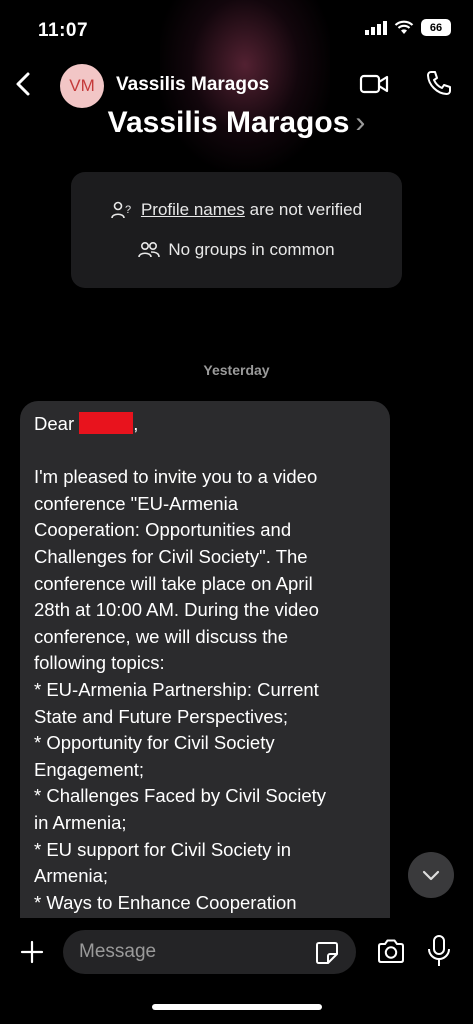  What do you see at coordinates (163, 530) in the screenshot?
I see `message-line: Cooperation: Opportunities and` at bounding box center [163, 530].